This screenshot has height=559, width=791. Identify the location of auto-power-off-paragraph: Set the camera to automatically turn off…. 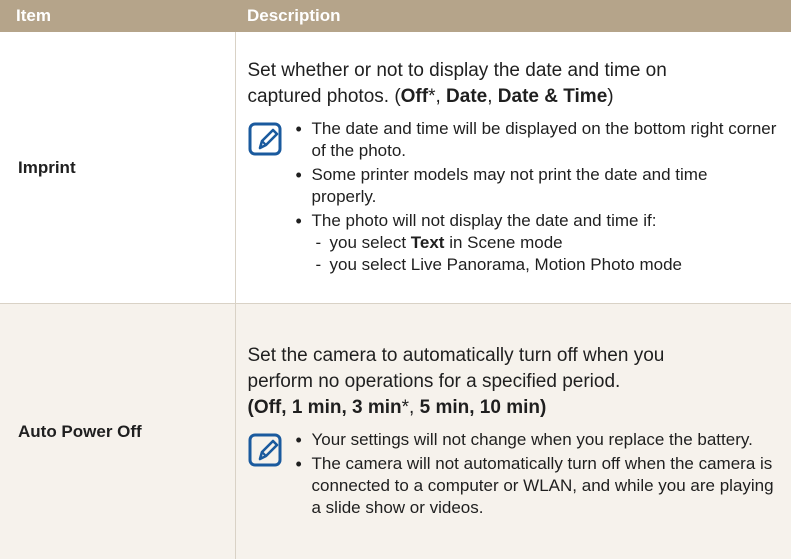
(513, 382).